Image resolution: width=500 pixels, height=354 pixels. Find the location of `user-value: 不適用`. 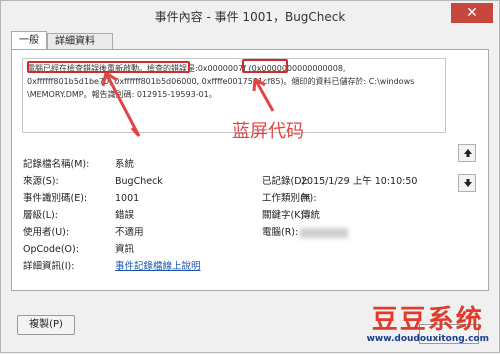

user-value: 不適用 is located at coordinates (129, 232).